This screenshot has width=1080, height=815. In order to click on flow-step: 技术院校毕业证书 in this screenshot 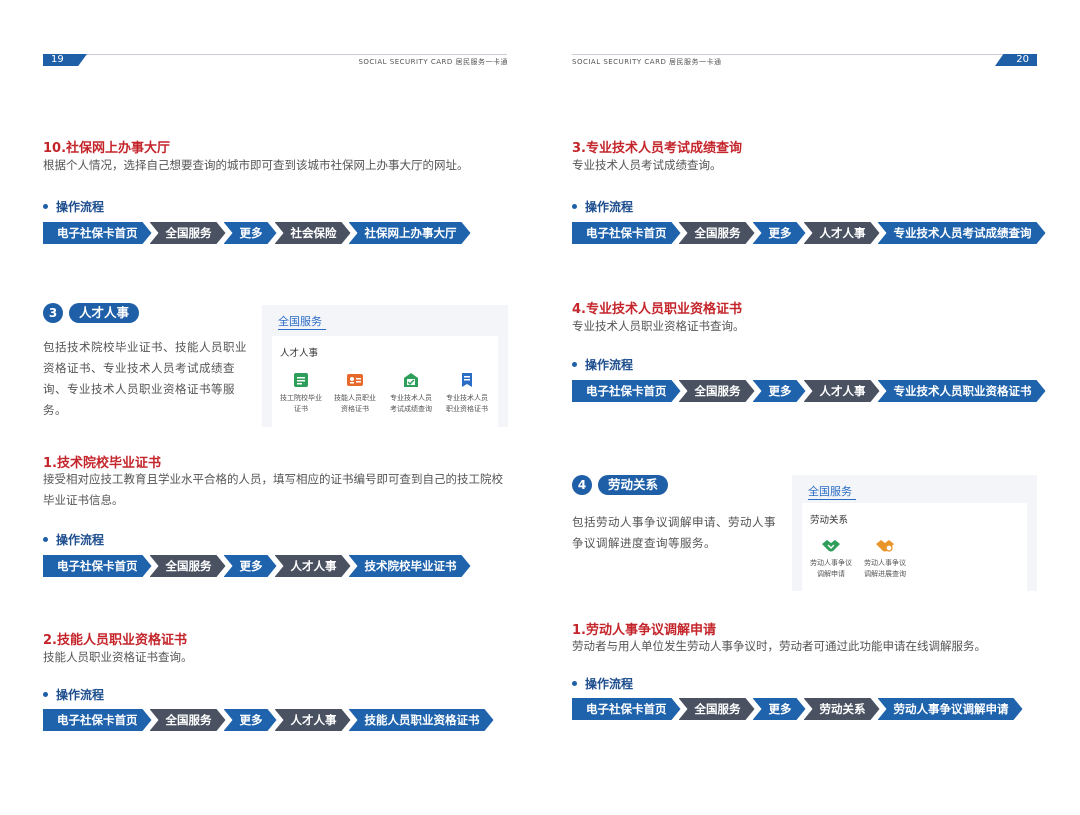, I will do `click(410, 566)`.